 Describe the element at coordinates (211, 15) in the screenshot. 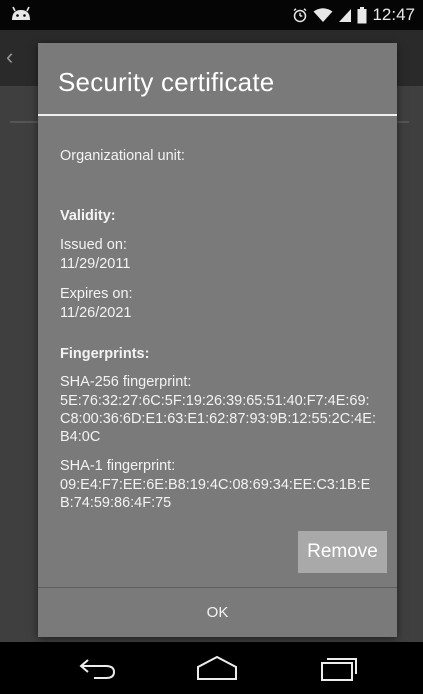

I see `status-bar: 12:47` at that location.